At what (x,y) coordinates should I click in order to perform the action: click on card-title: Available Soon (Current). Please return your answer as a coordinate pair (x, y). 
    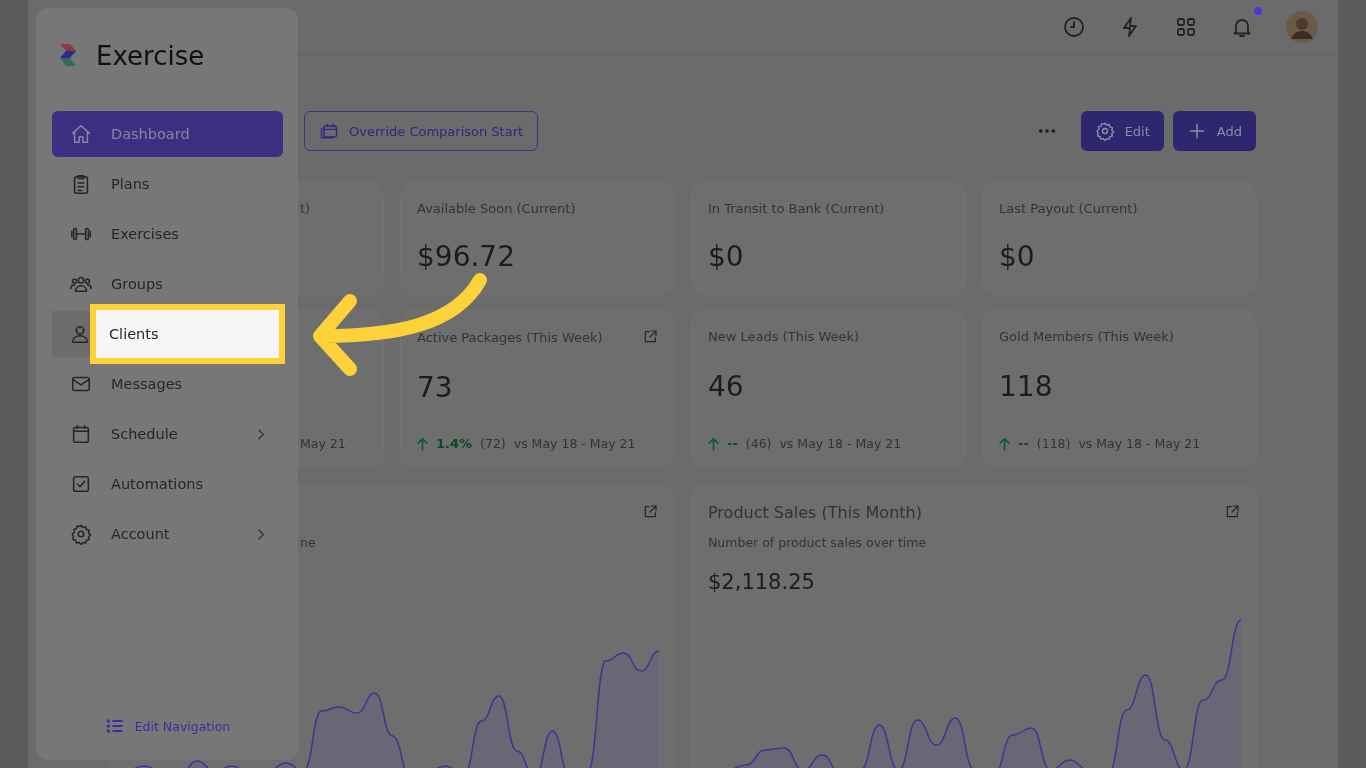
    Looking at the image, I should click on (496, 208).